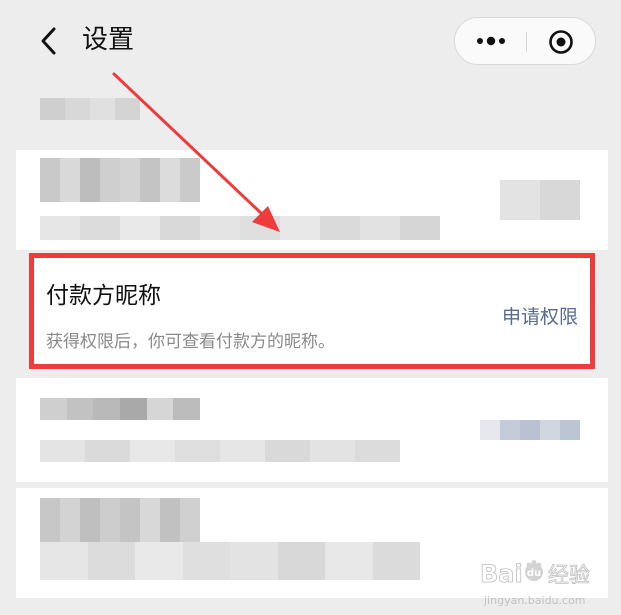 This screenshot has height=615, width=621. I want to click on nav-bar: 设置, so click(310, 41).